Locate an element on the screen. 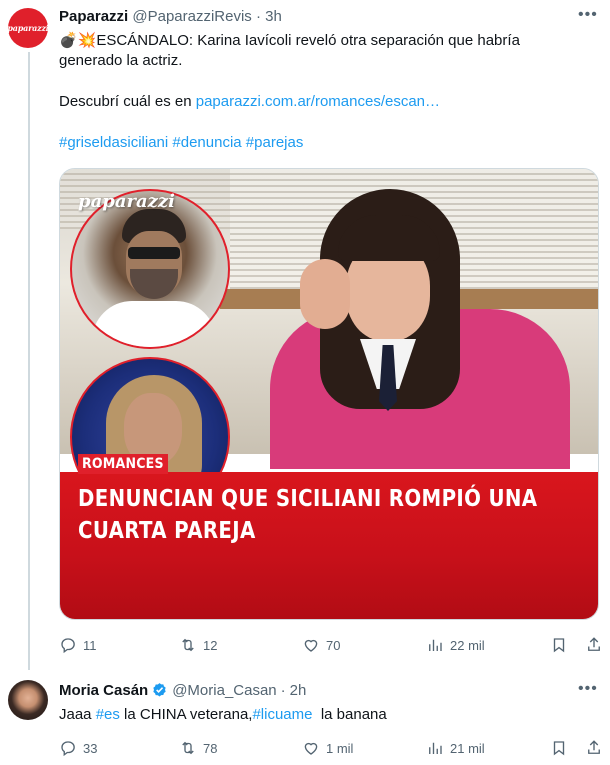  reply-button: 11 is located at coordinates (78, 645).